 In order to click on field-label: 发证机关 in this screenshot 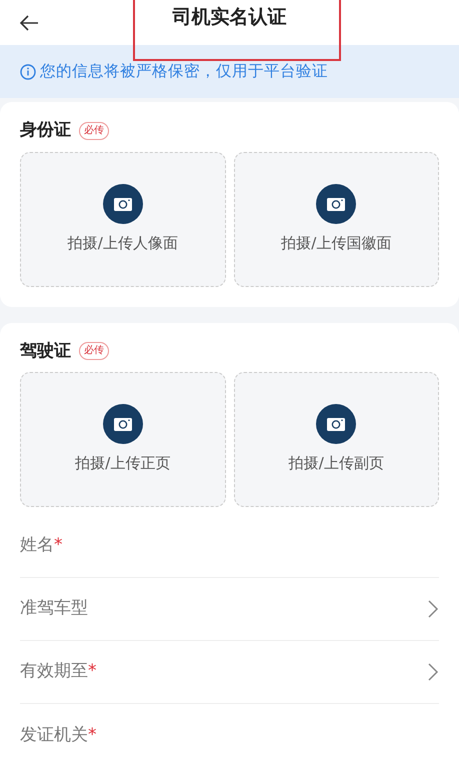, I will do `click(54, 735)`.